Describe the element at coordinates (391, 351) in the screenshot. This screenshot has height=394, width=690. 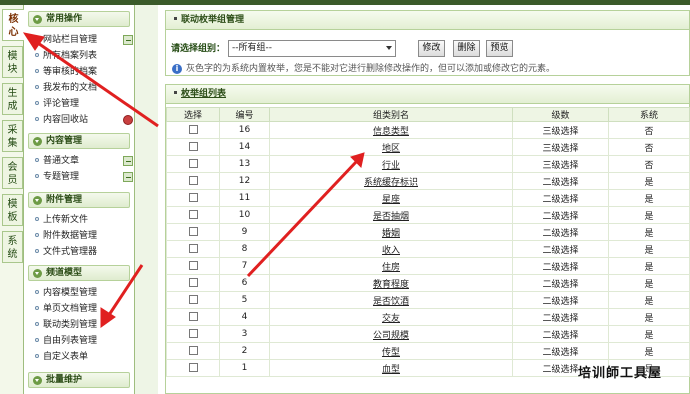
I see `group-name-link: 传型` at that location.